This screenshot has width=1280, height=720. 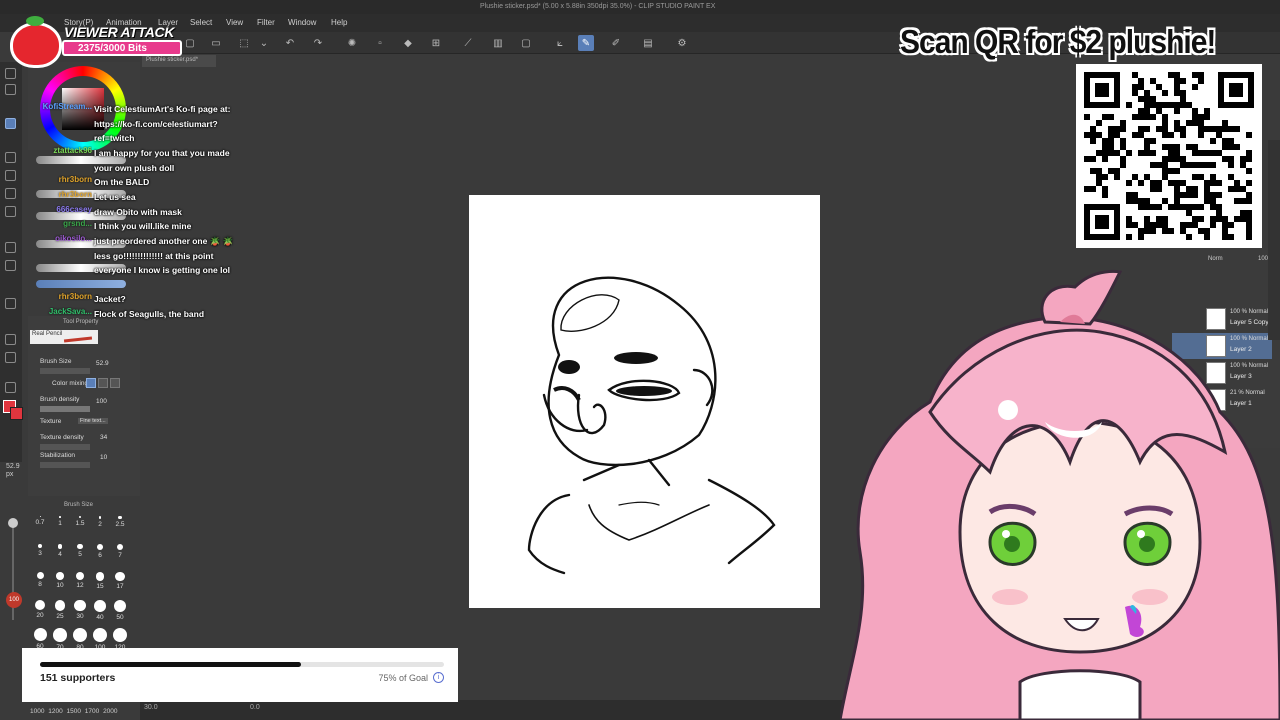 What do you see at coordinates (40, 639) in the screenshot?
I see `brush-size-option: 60` at bounding box center [40, 639].